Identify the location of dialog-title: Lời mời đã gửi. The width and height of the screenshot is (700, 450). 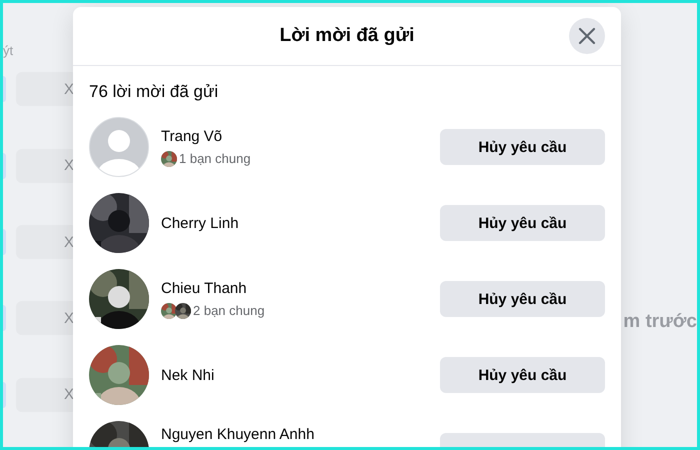
(347, 36).